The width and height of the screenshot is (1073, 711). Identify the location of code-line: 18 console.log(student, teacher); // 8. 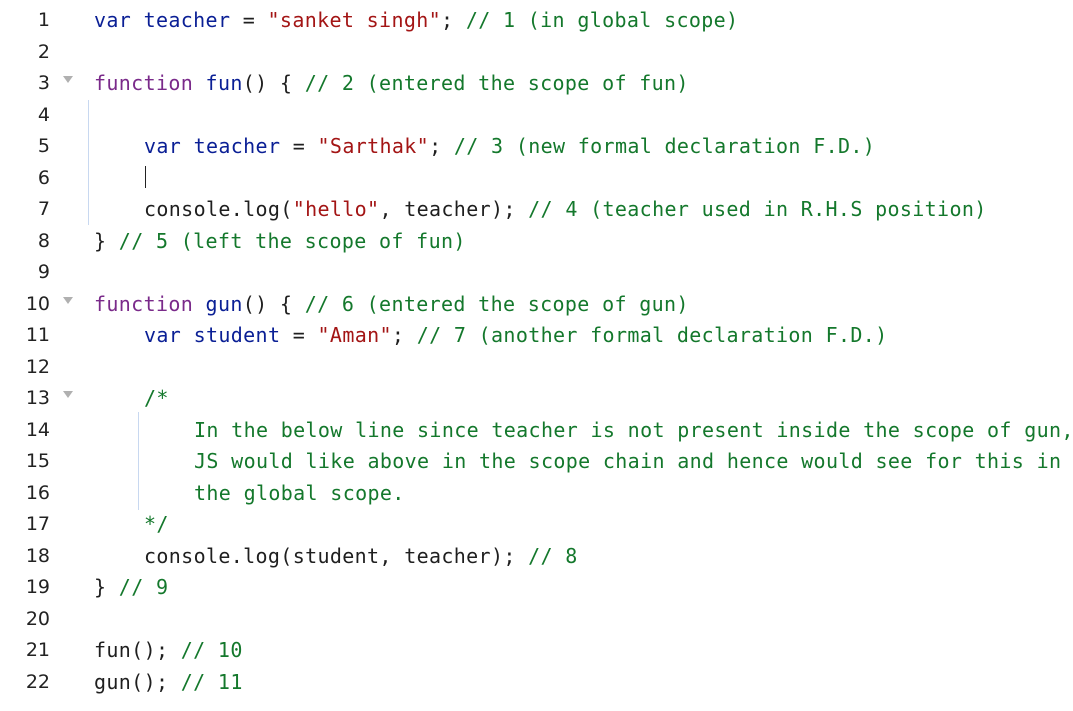
(536, 555).